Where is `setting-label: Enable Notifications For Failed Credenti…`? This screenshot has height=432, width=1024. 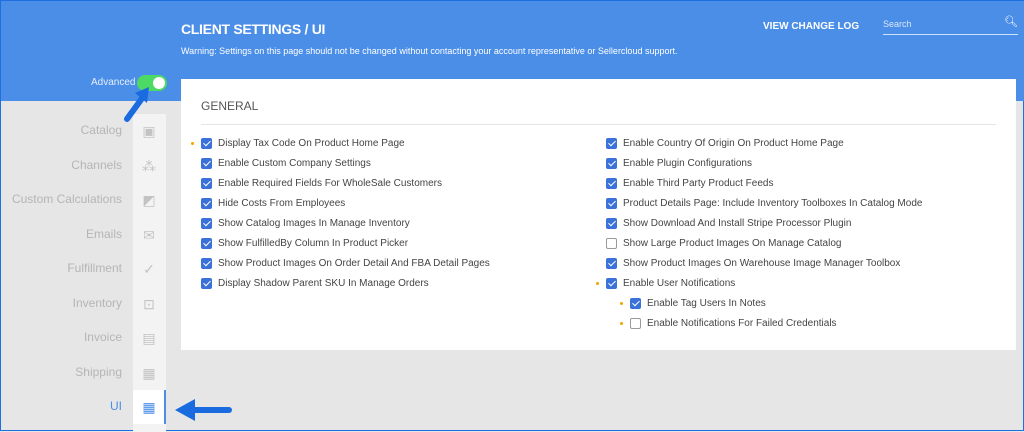
setting-label: Enable Notifications For Failed Credenti… is located at coordinates (742, 323).